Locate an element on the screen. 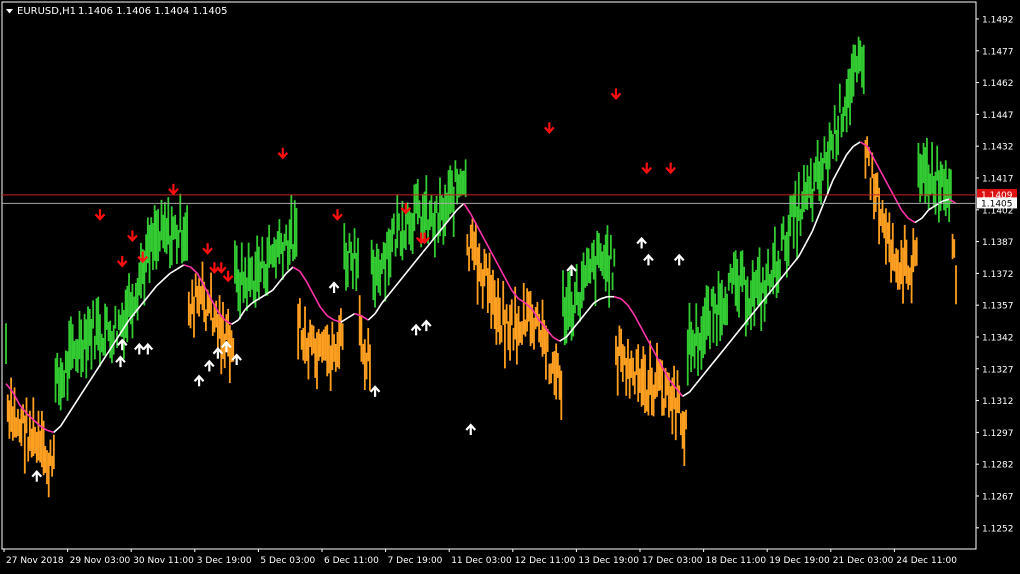 The image size is (1020, 574). x-tick-label: 29 Nov 03:00 is located at coordinates (100, 561).